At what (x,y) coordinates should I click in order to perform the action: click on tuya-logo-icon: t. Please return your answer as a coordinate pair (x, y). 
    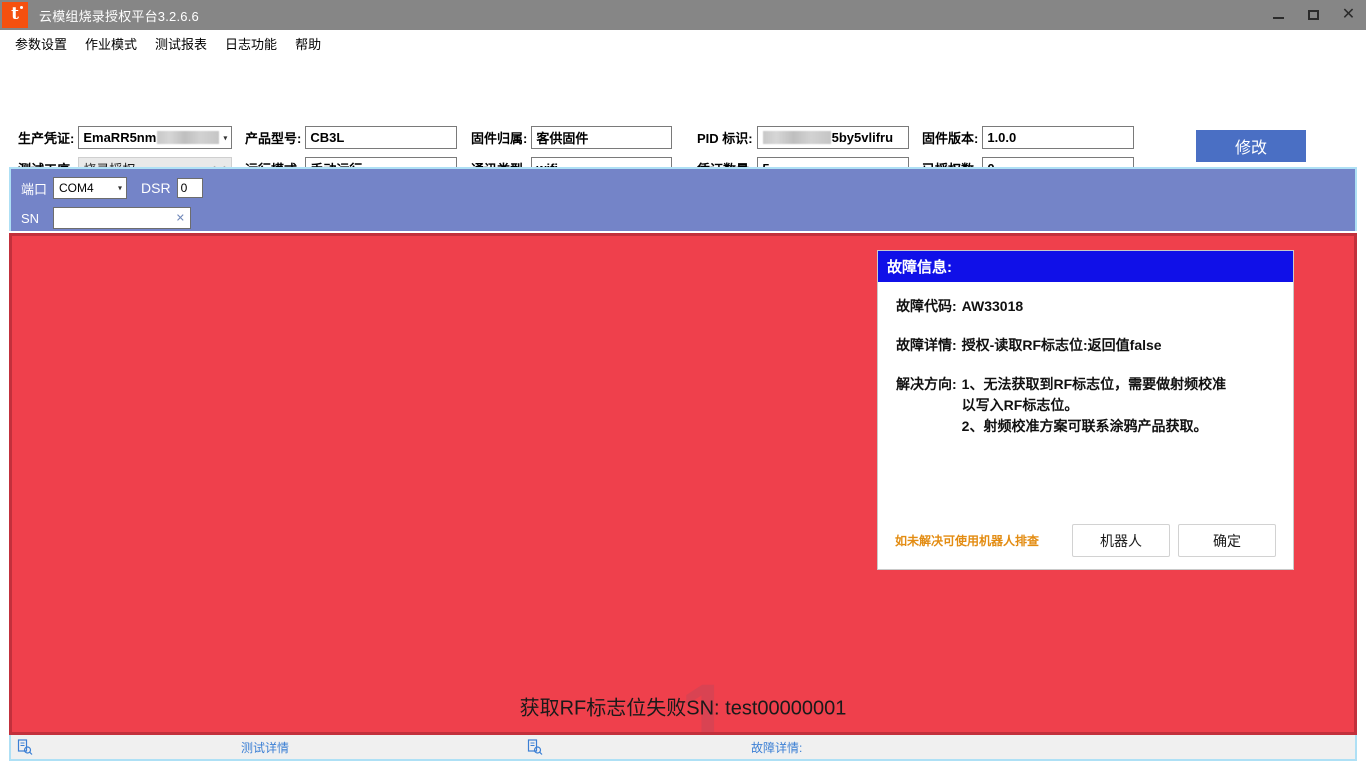
    Looking at the image, I should click on (15, 15).